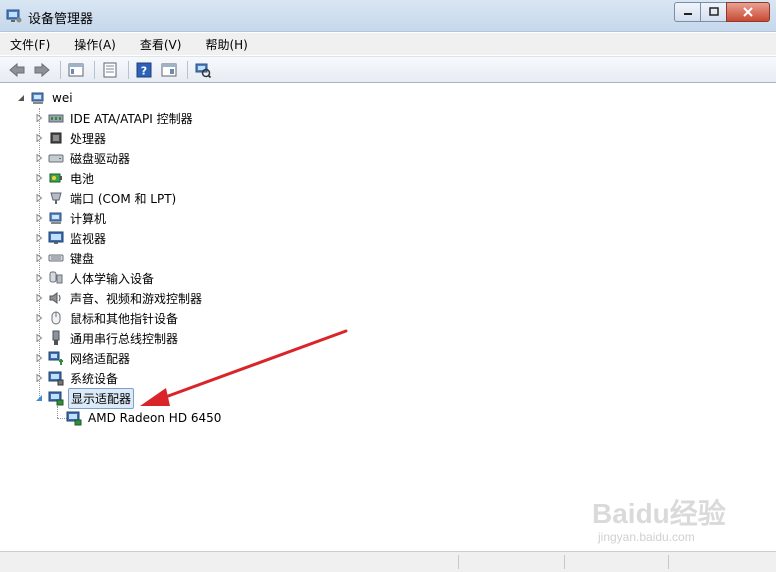 This screenshot has width=776, height=572. Describe the element at coordinates (65, 178) in the screenshot. I see `tree-node-battery: 电池` at that location.